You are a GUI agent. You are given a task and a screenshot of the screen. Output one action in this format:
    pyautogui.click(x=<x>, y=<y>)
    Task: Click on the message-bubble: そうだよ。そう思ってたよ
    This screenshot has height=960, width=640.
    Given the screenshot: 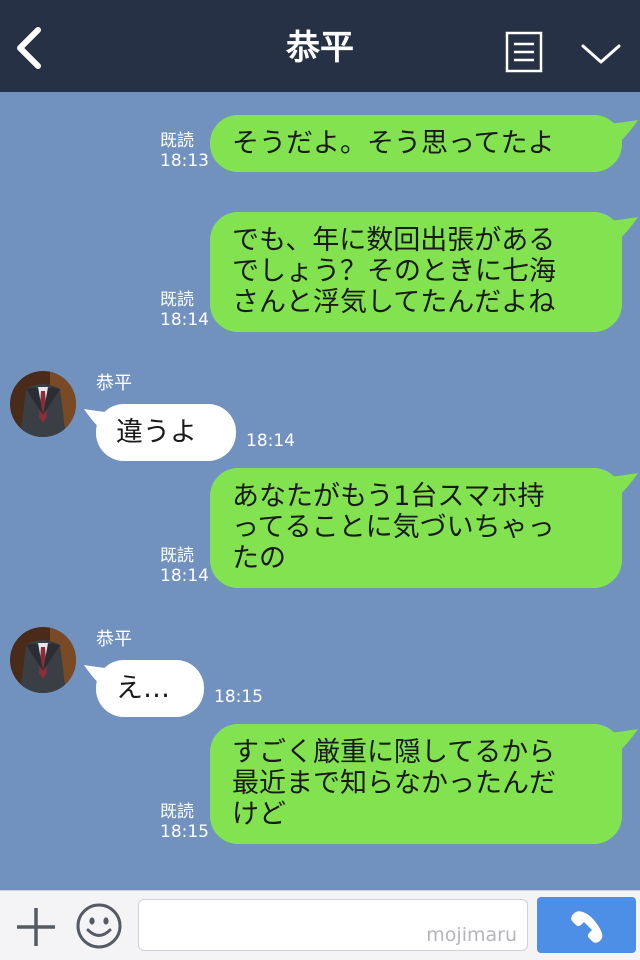 What is the action you would take?
    pyautogui.click(x=416, y=143)
    